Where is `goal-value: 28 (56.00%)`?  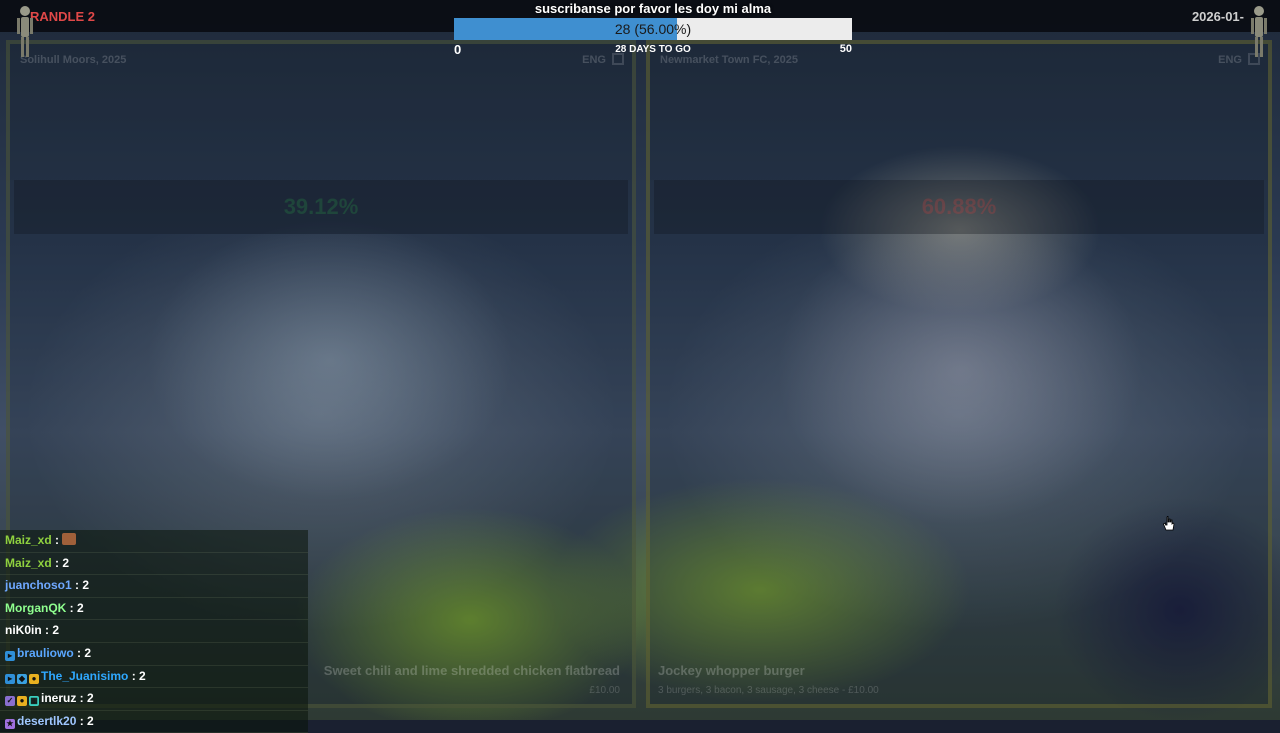
goal-value: 28 (56.00%) is located at coordinates (653, 29).